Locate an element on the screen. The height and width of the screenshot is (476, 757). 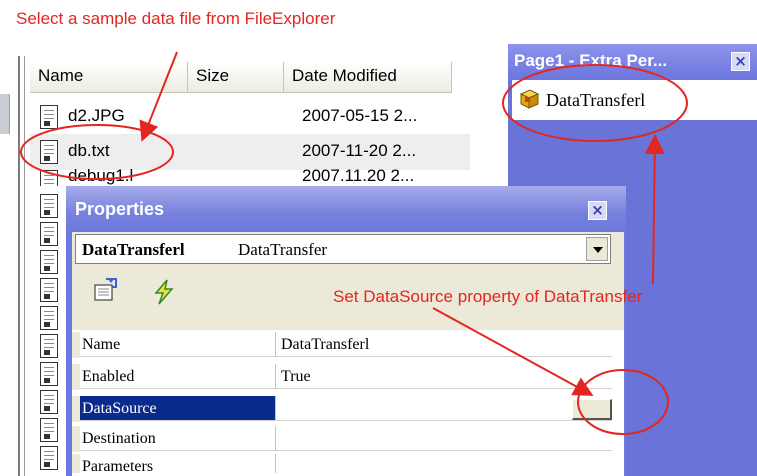
column-header-date-modified: Date Modified is located at coordinates (368, 77).